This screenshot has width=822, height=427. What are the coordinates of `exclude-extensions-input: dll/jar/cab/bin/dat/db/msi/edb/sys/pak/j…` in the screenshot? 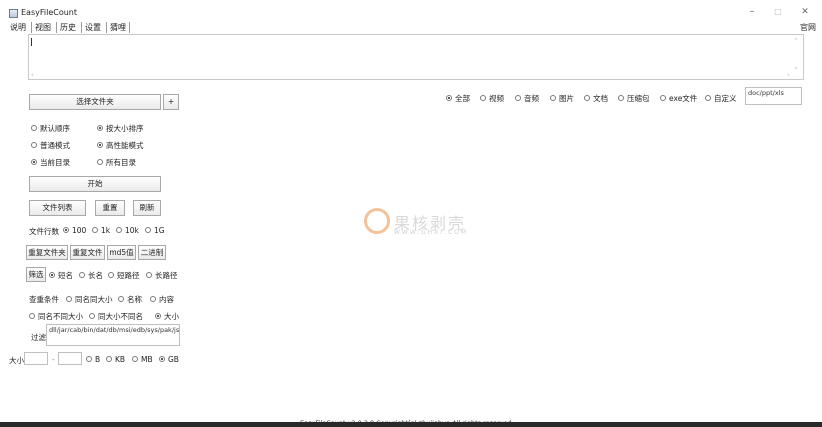 It's located at (113, 335).